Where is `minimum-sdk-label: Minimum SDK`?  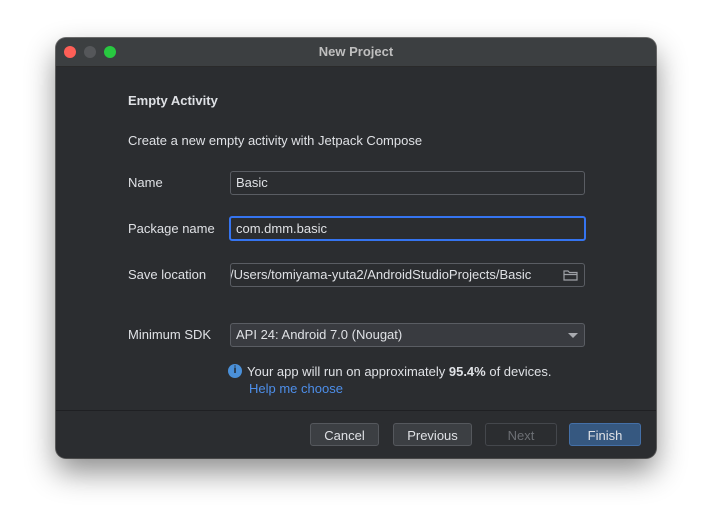 minimum-sdk-label: Minimum SDK is located at coordinates (170, 334).